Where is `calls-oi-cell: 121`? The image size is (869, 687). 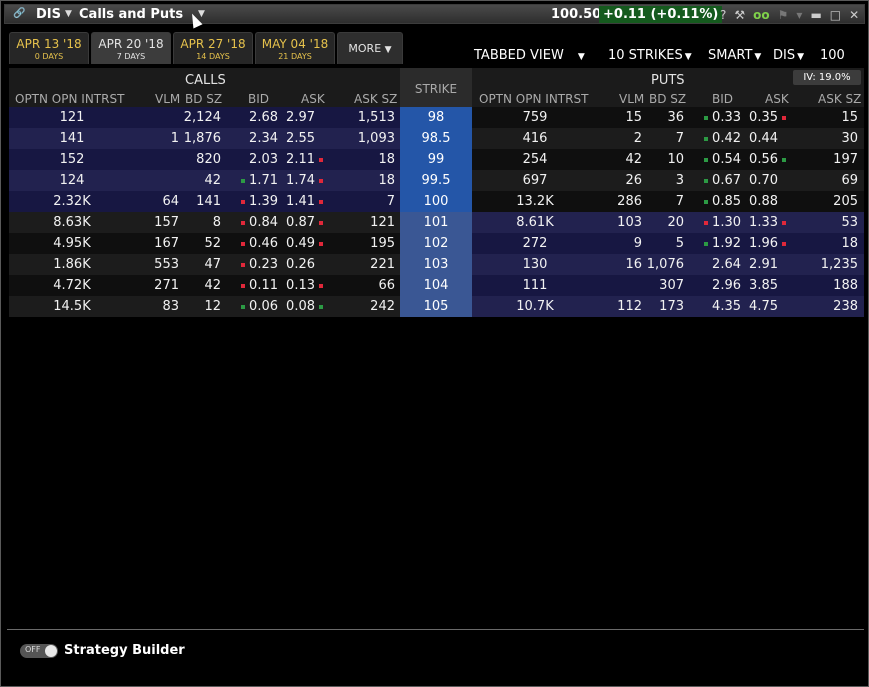
calls-oi-cell: 121 is located at coordinates (72, 117).